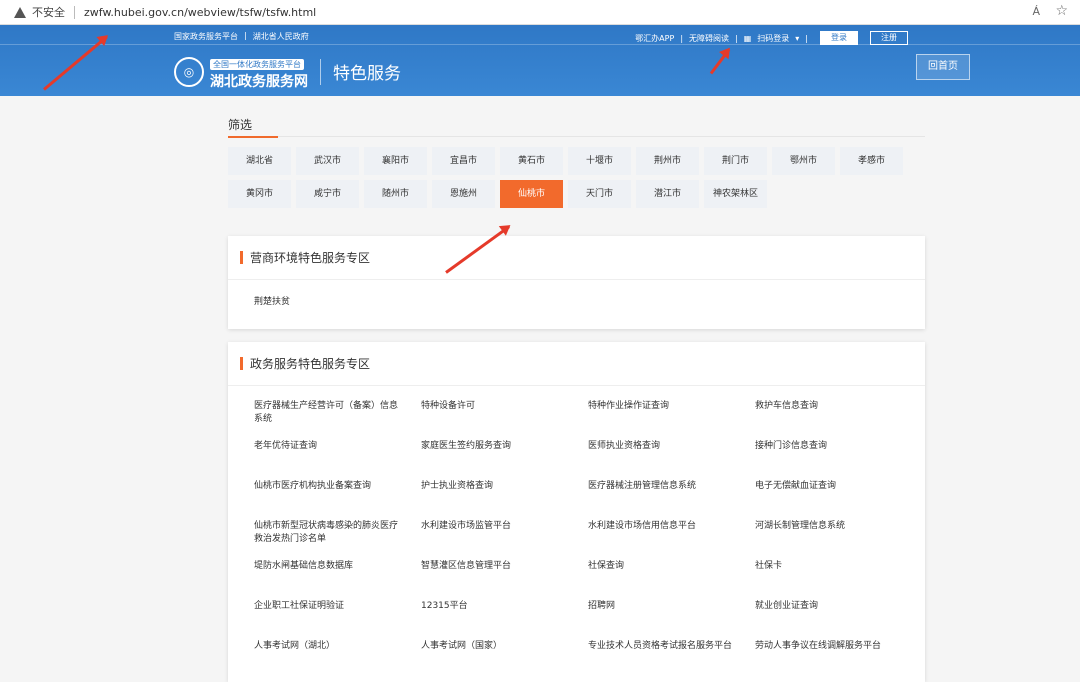 Image resolution: width=1080 pixels, height=682 pixels. I want to click on city-filter-item: 鄂州市, so click(803, 161).